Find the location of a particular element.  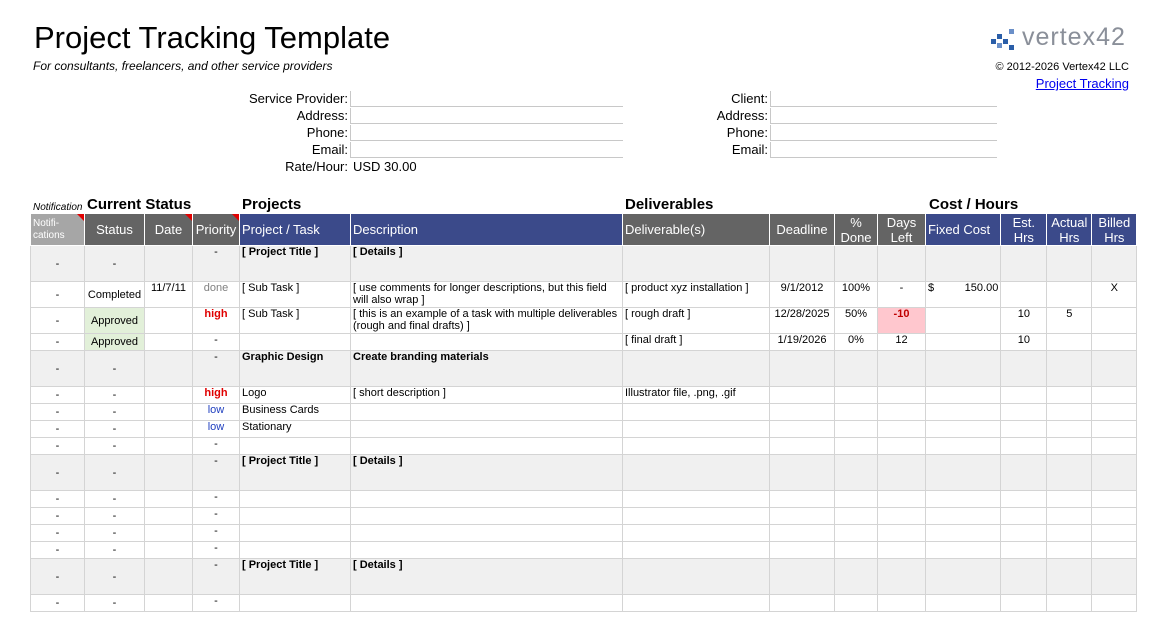

client-input is located at coordinates (883, 99).